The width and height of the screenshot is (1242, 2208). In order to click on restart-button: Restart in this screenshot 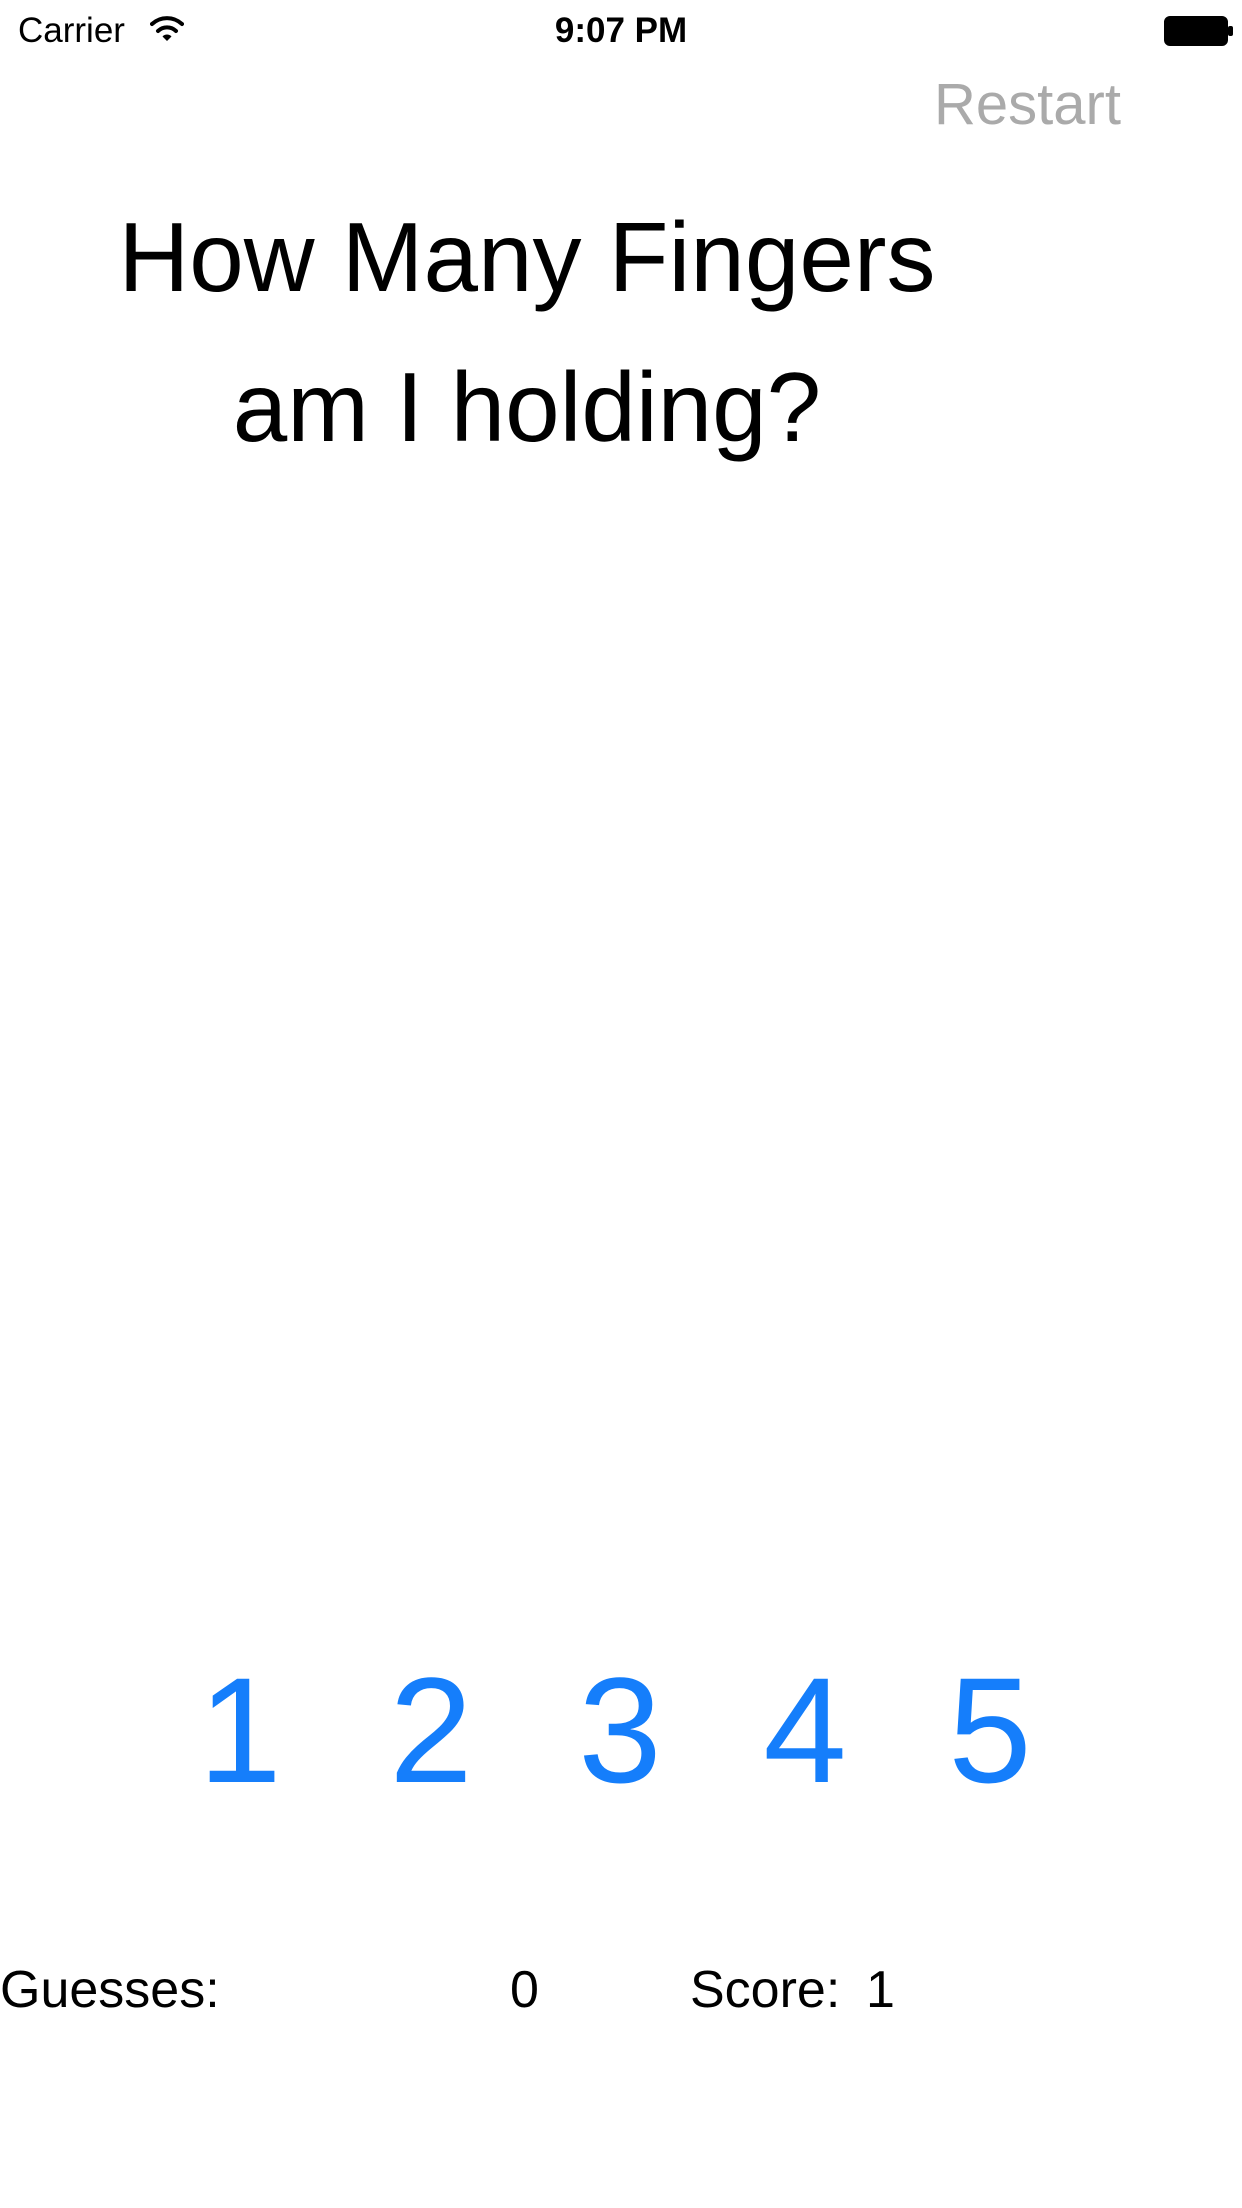, I will do `click(1027, 105)`.